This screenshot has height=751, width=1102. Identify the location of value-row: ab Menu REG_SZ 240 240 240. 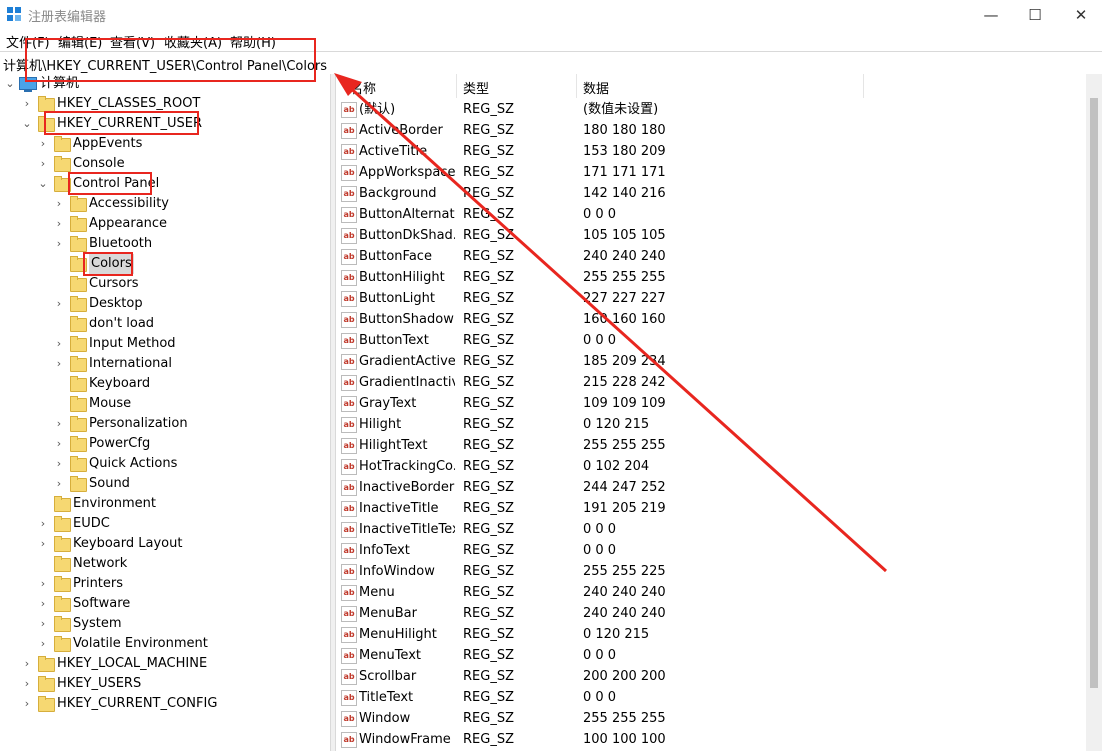
(711, 592).